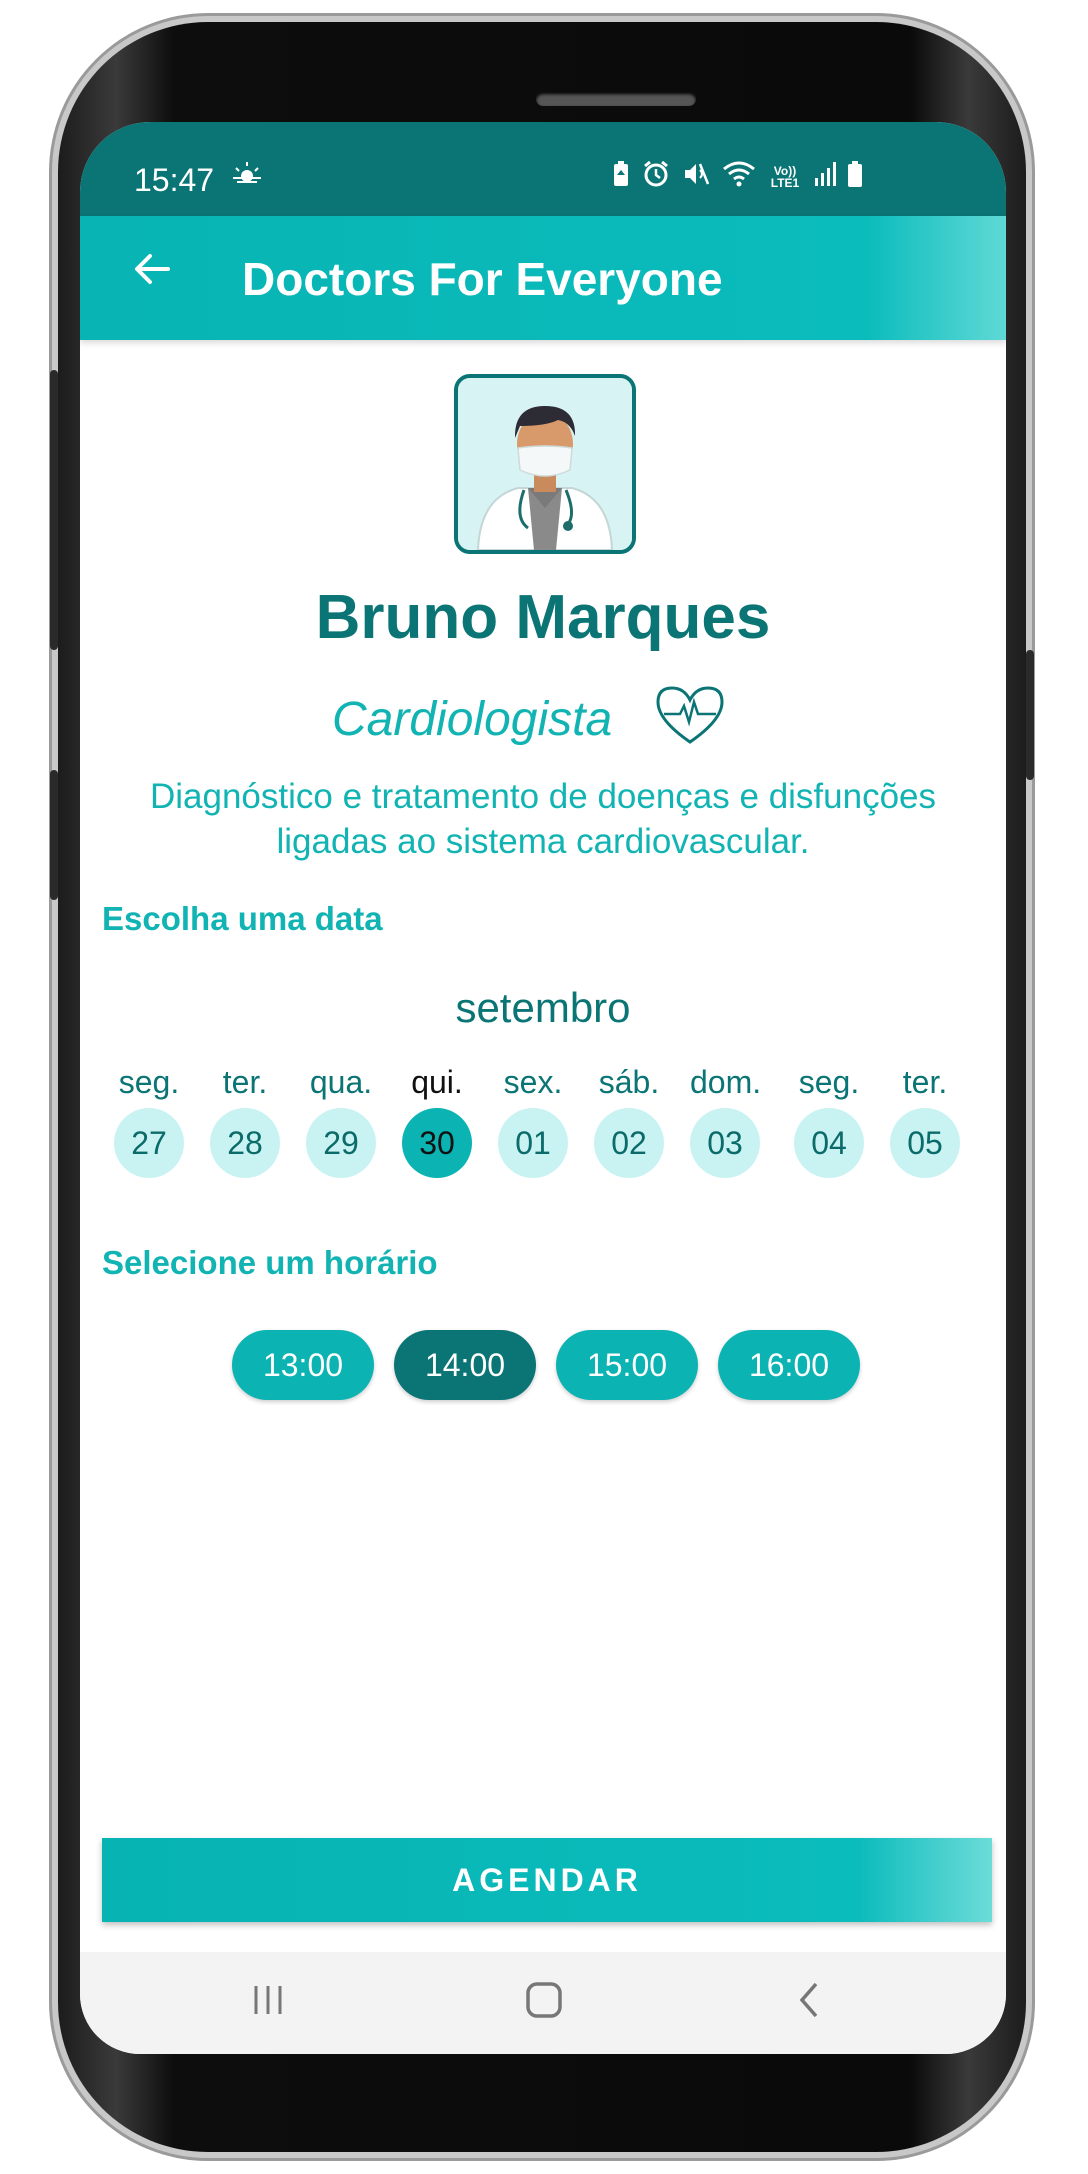  Describe the element at coordinates (855, 176) in the screenshot. I see `battery-icon` at that location.